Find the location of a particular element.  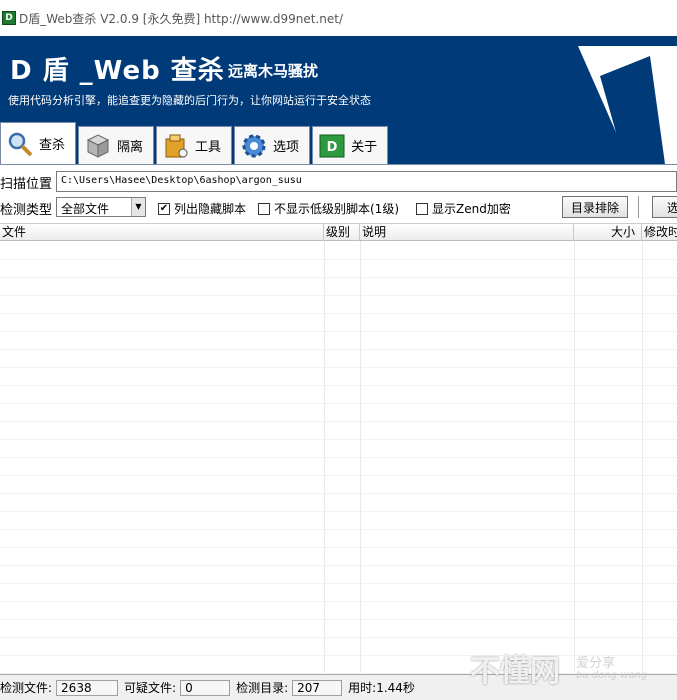

watermark-logo: 不懂网 is located at coordinates (515, 671).